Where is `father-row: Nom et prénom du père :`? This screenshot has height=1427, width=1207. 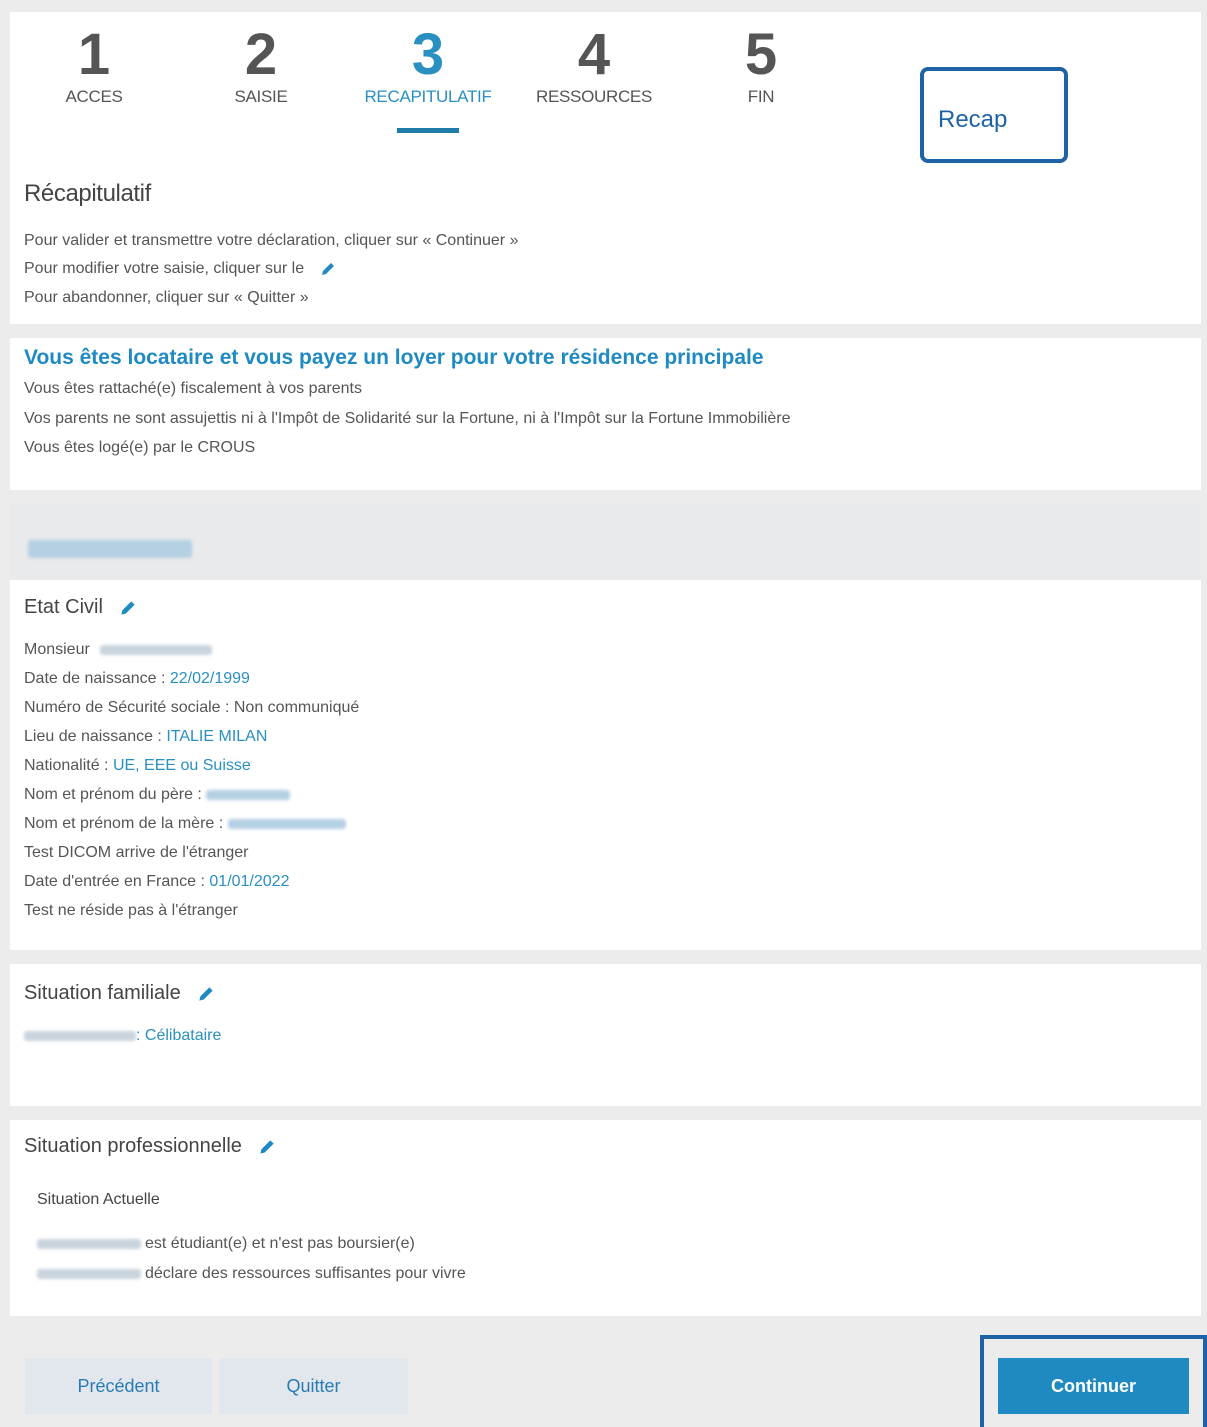
father-row: Nom et prénom du père : is located at coordinates (157, 795).